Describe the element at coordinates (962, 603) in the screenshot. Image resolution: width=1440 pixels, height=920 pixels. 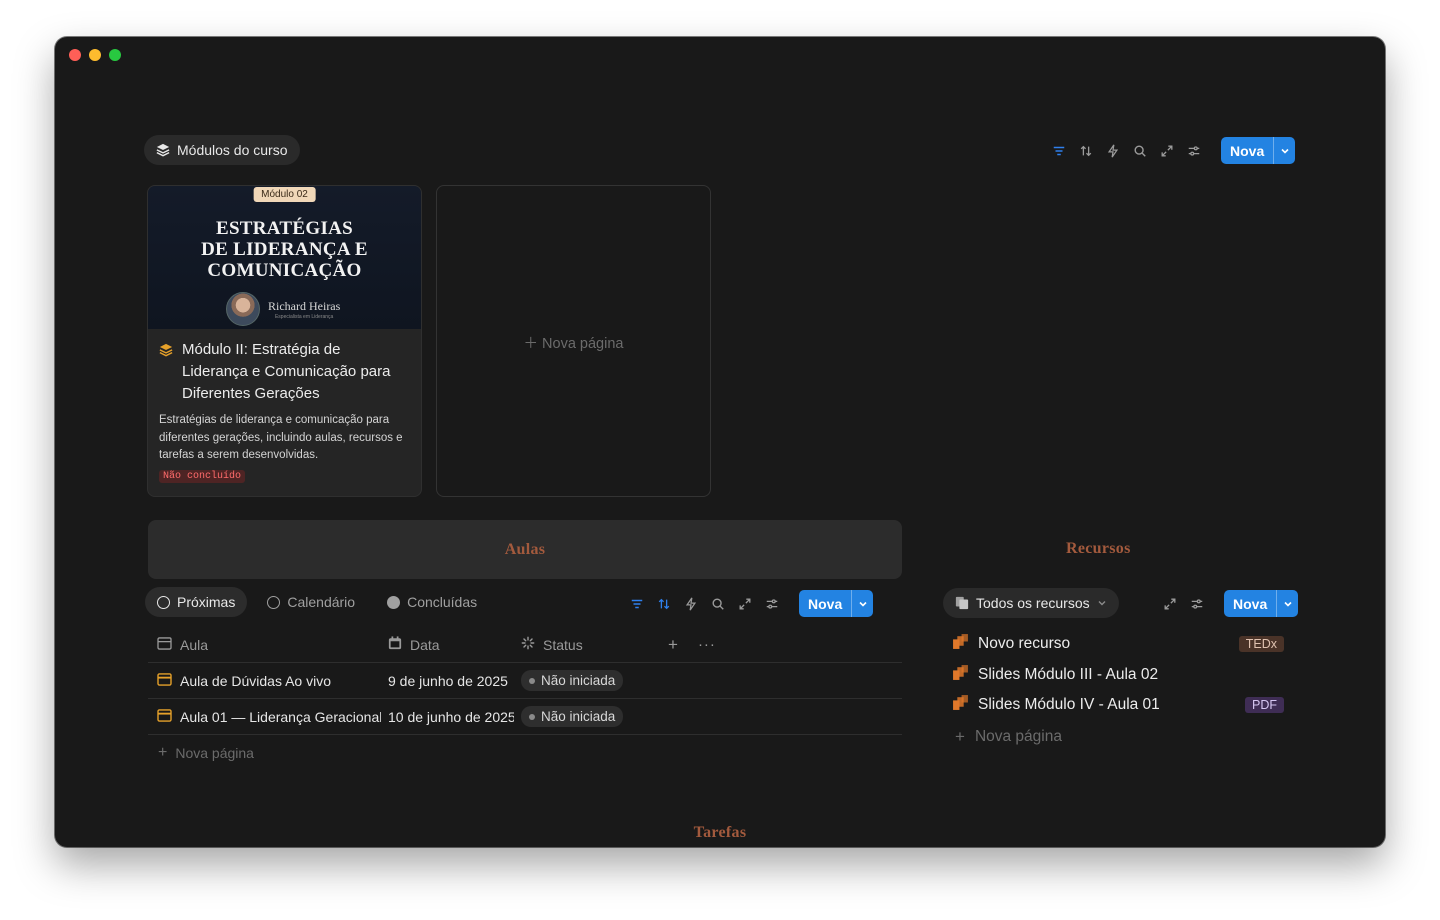
I see `documents-icon` at that location.